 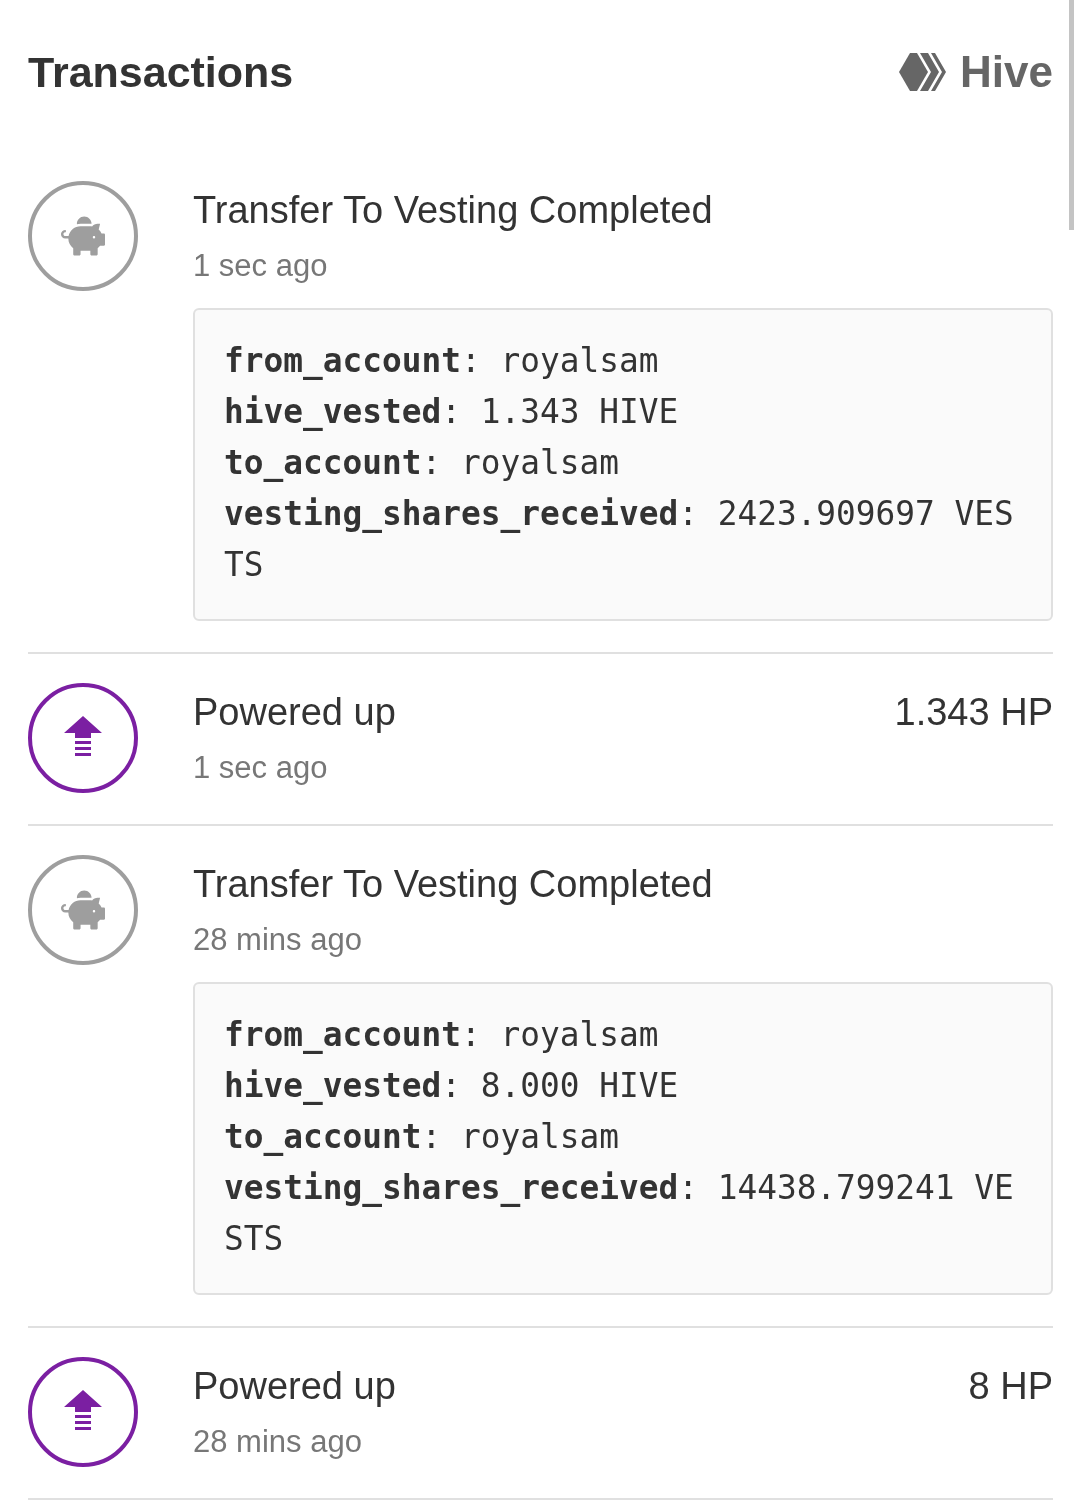 What do you see at coordinates (973, 712) in the screenshot?
I see `transaction-amount: 1.343 HP` at bounding box center [973, 712].